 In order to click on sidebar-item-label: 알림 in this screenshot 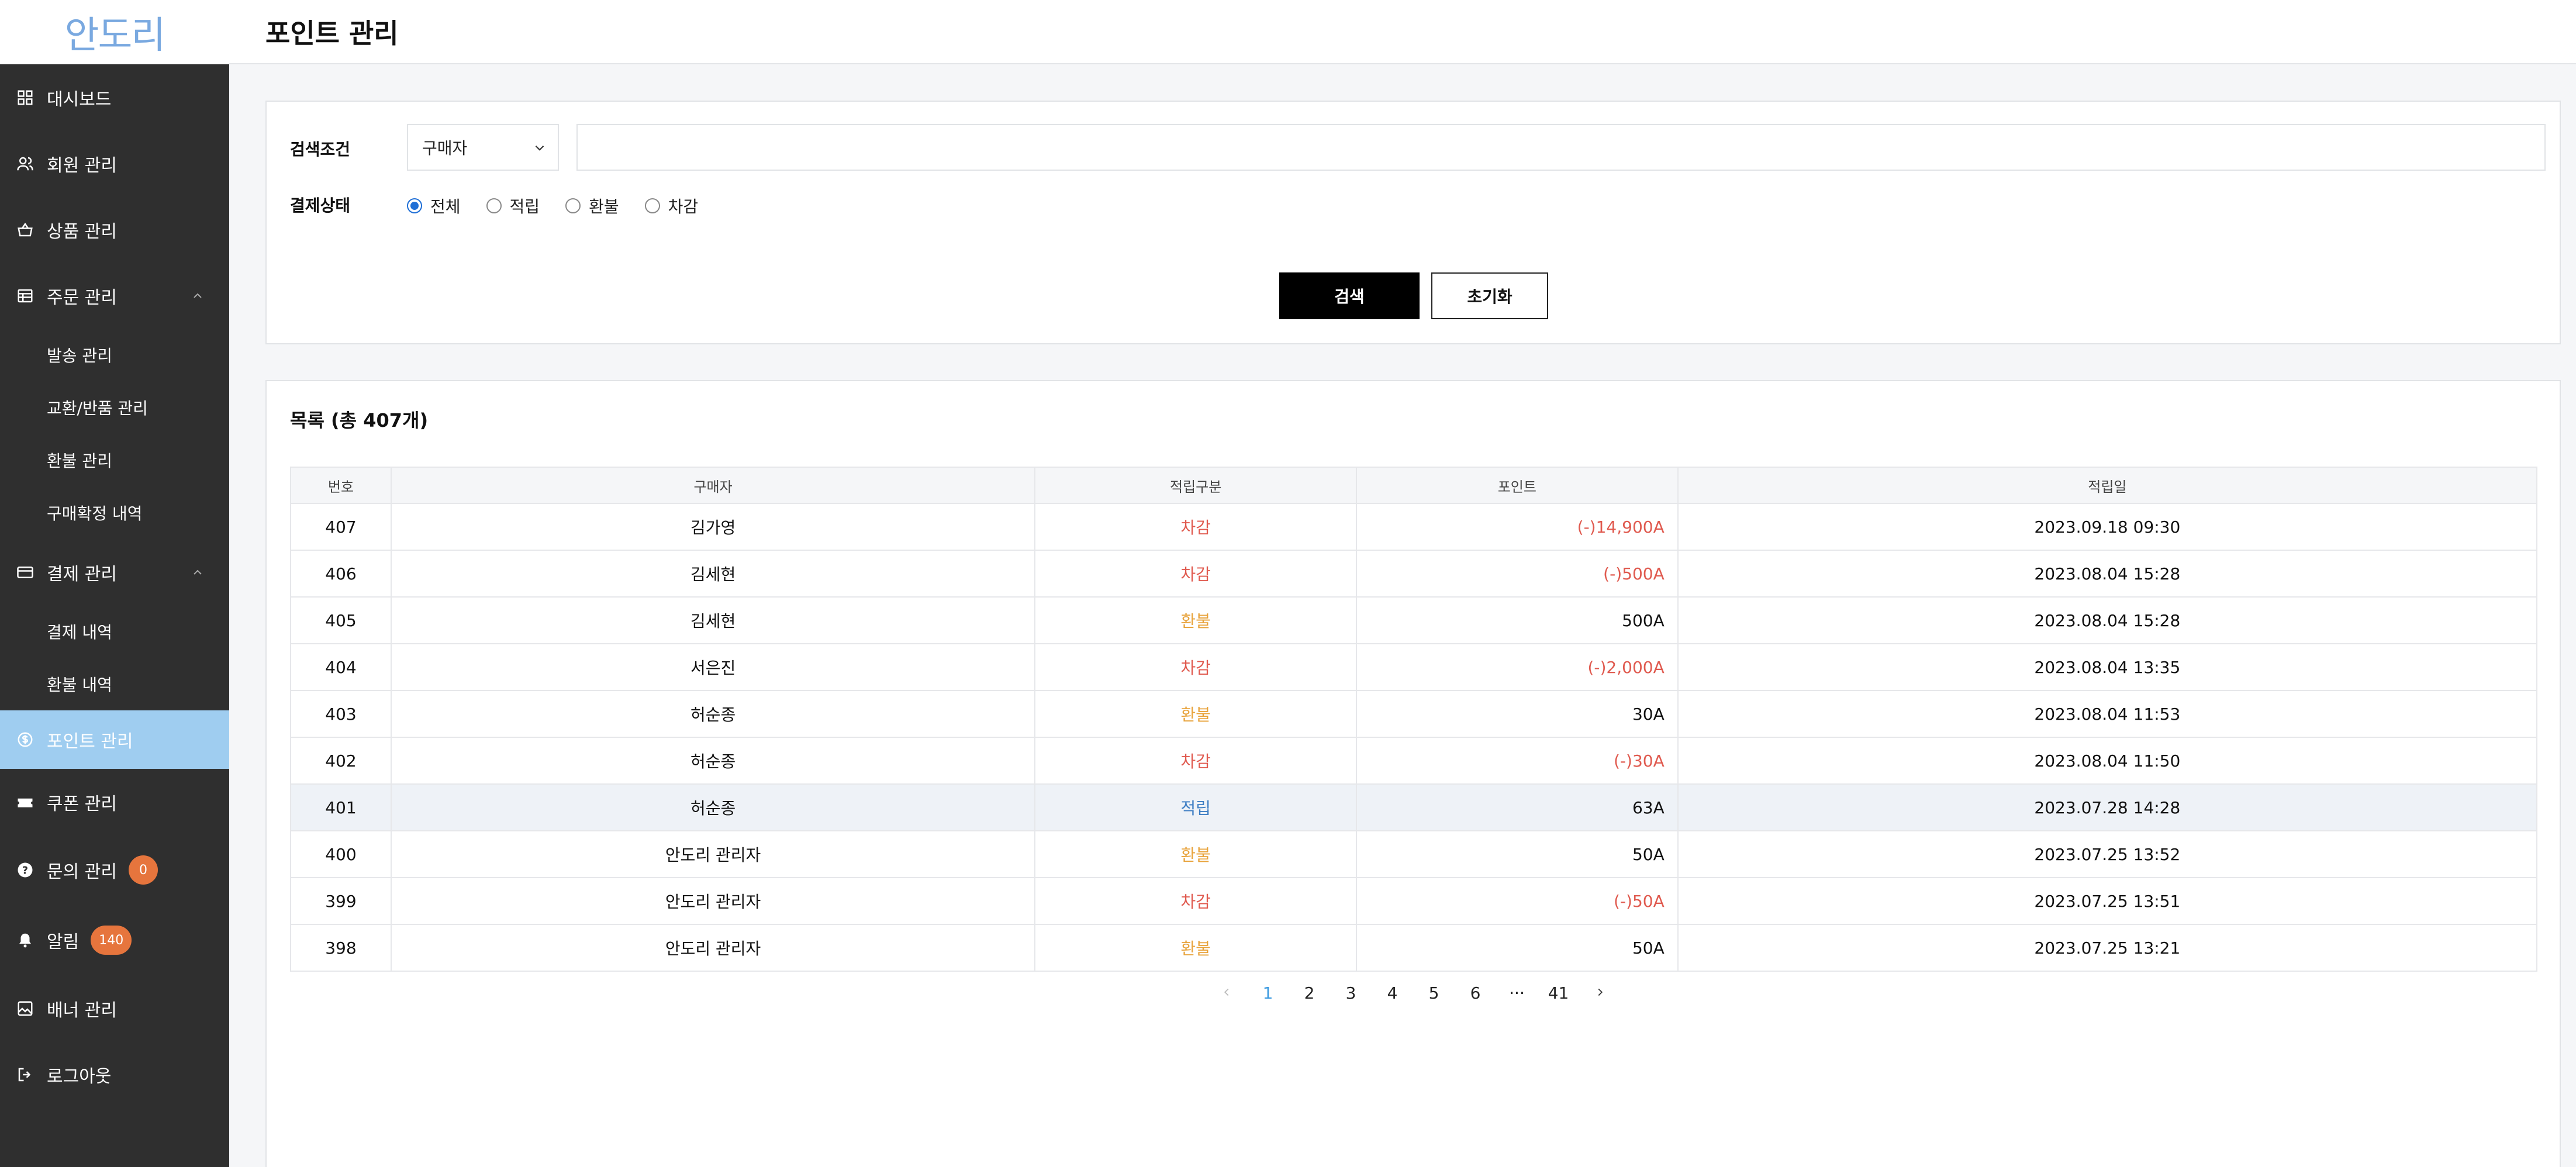, I will do `click(63, 942)`.